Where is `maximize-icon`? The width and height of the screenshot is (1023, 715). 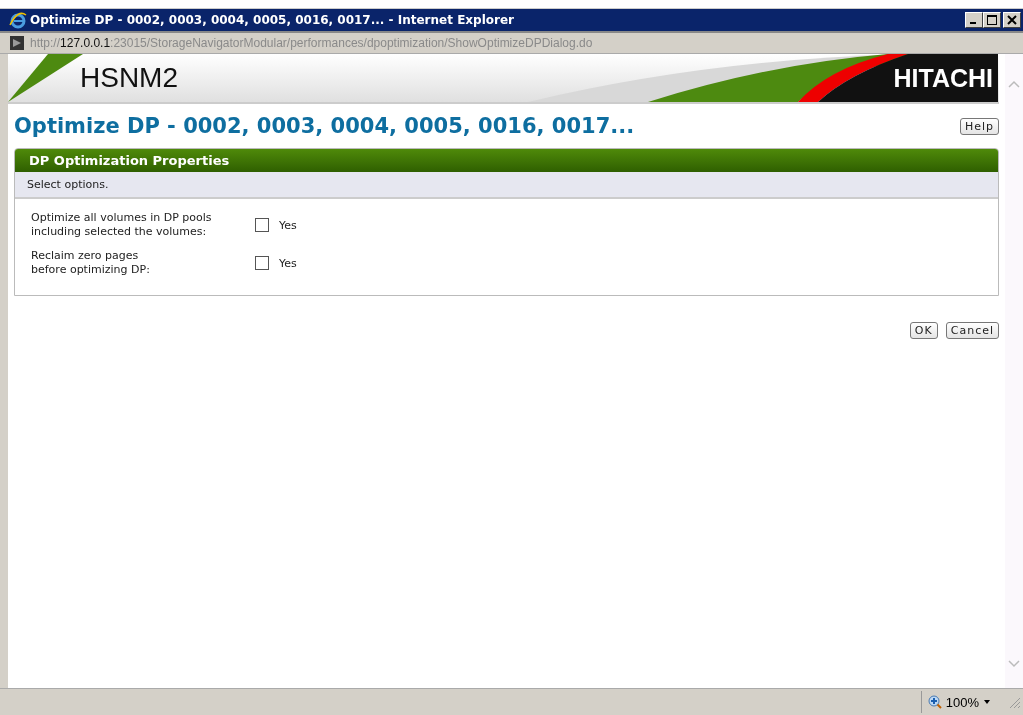 maximize-icon is located at coordinates (992, 20).